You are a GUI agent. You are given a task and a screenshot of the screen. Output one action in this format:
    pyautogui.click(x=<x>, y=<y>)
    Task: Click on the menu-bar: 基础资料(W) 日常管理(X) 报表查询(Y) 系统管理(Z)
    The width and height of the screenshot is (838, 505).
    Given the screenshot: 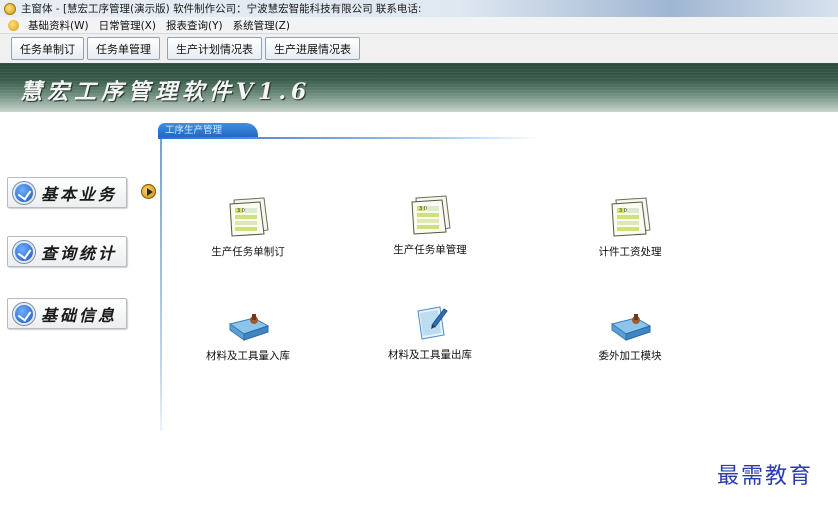 What is the action you would take?
    pyautogui.click(x=419, y=25)
    